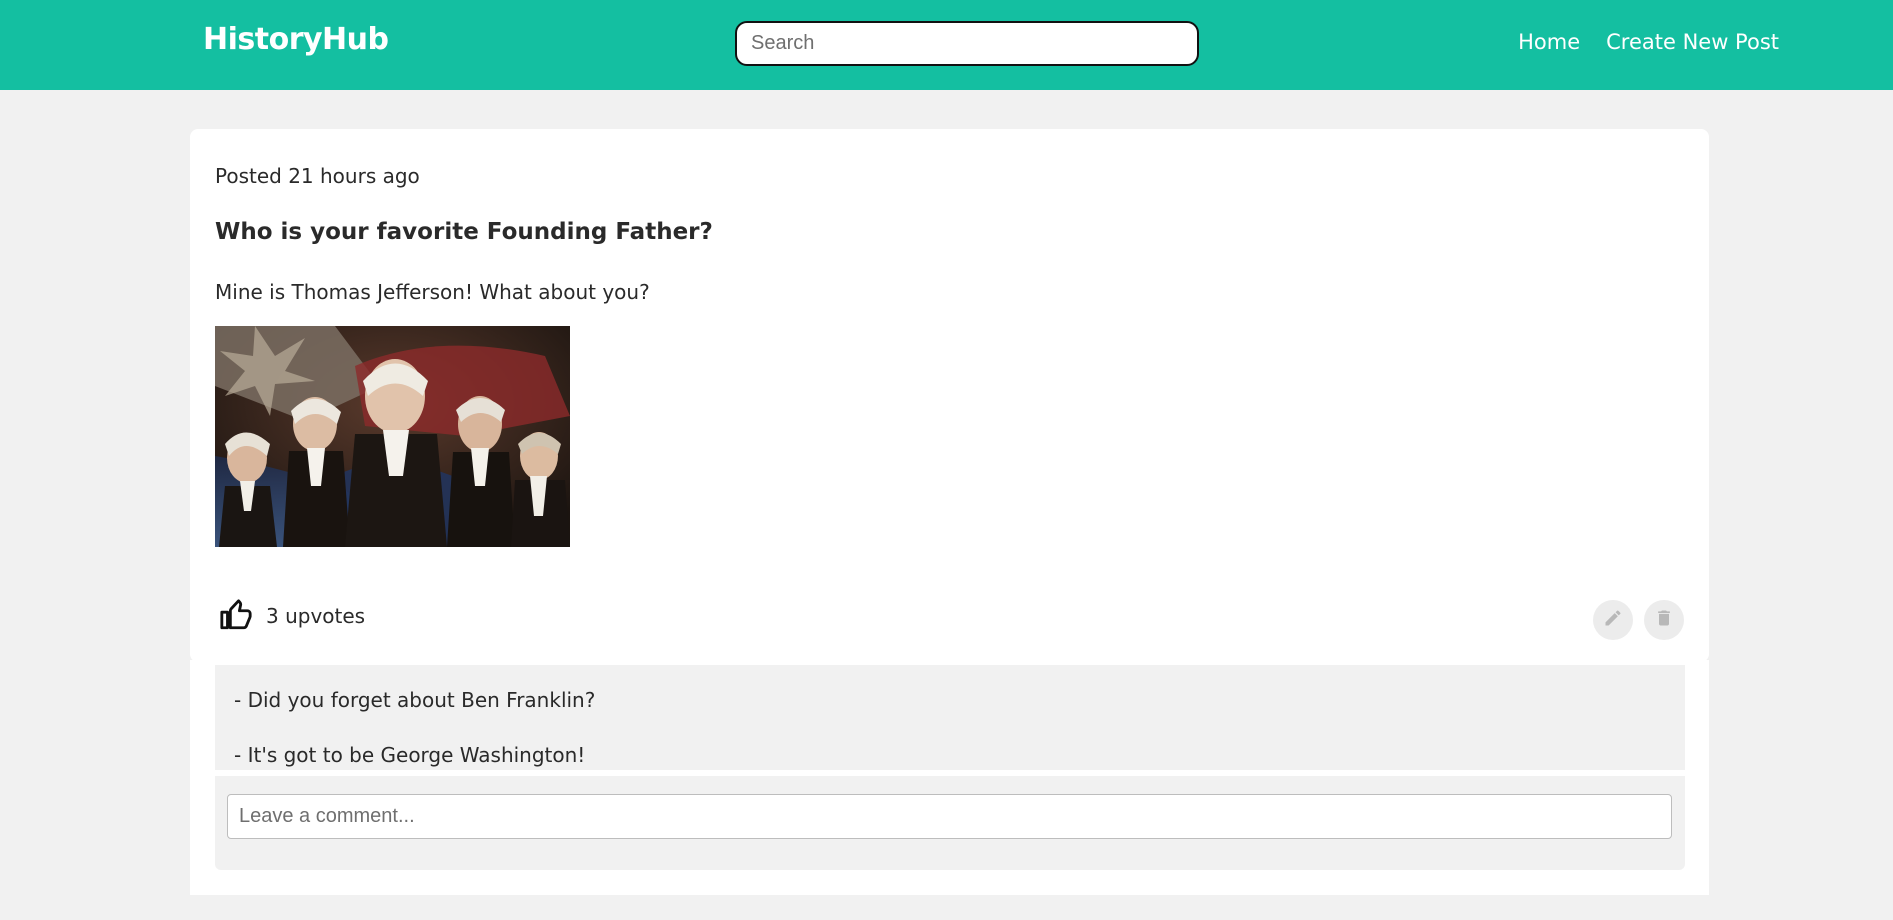 The height and width of the screenshot is (920, 1893). What do you see at coordinates (392, 436) in the screenshot?
I see `post-image` at bounding box center [392, 436].